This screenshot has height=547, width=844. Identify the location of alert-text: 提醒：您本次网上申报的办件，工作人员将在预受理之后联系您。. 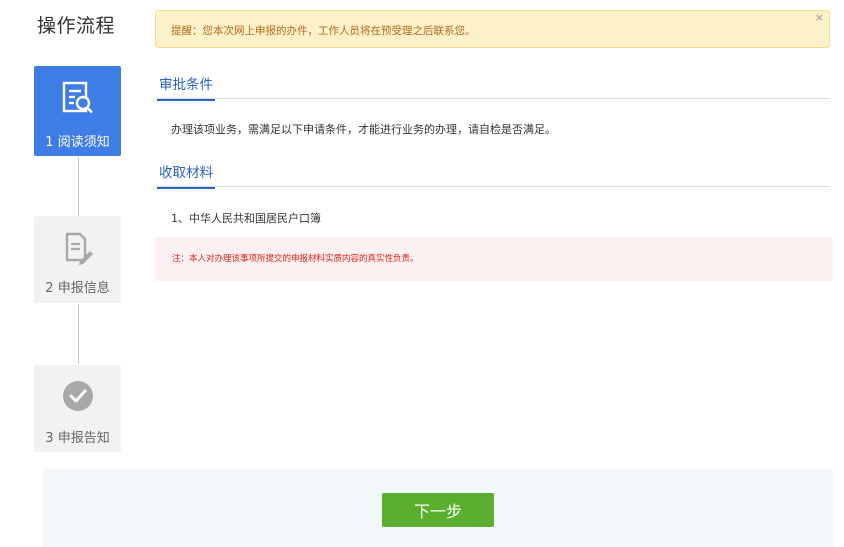
(323, 31).